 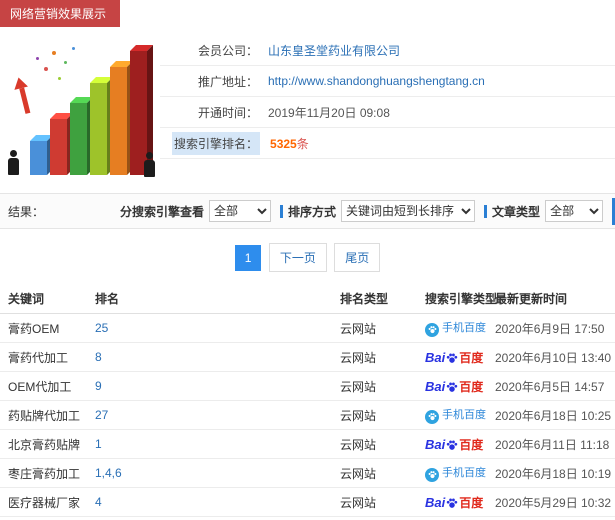 I want to click on header-rank: 排名, so click(x=107, y=299).